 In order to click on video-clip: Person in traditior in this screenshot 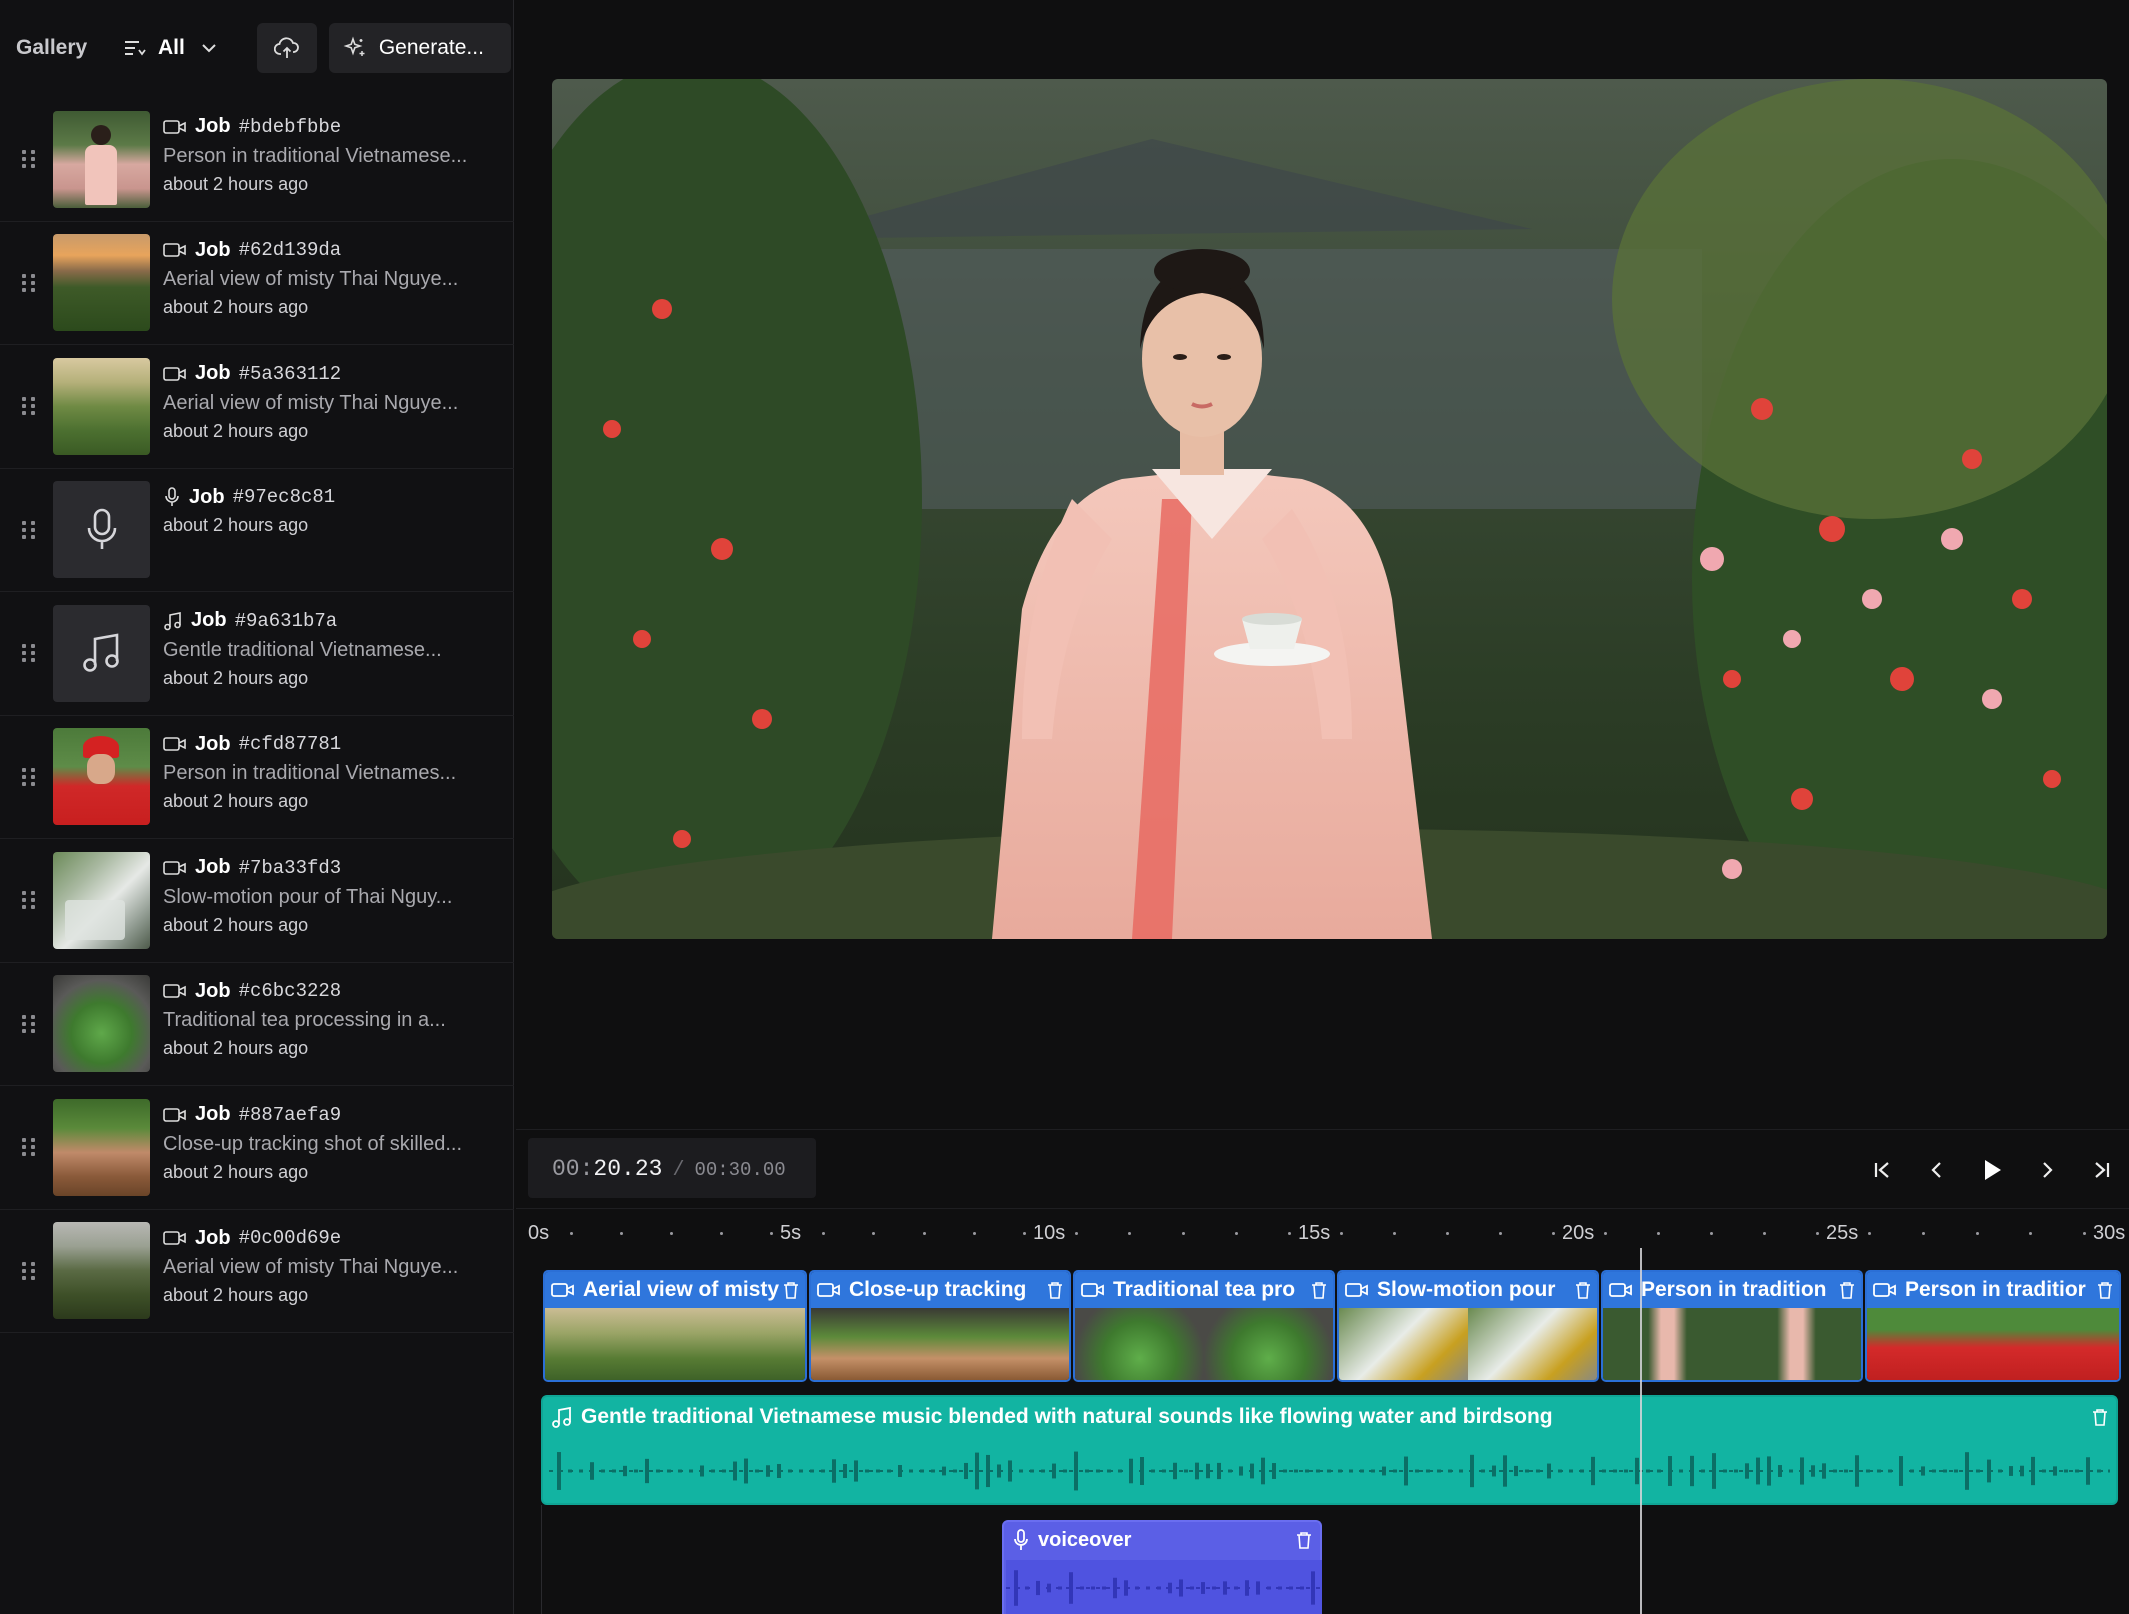, I will do `click(1993, 1326)`.